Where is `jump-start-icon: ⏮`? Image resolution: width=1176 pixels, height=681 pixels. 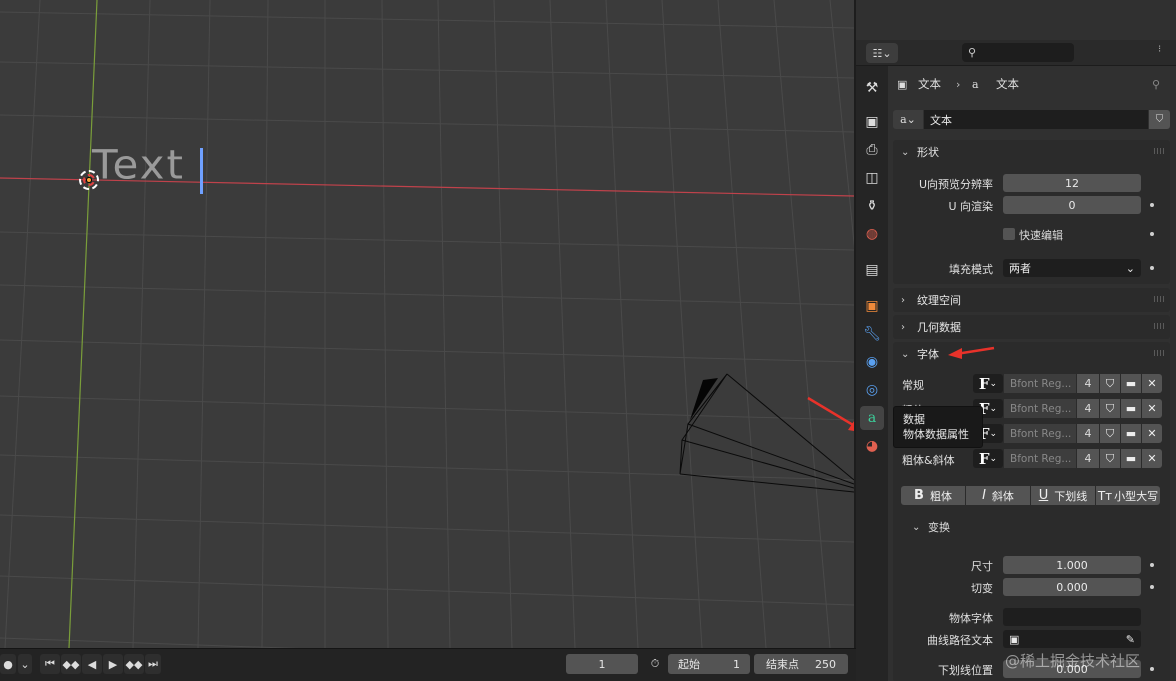 jump-start-icon: ⏮ is located at coordinates (50, 664).